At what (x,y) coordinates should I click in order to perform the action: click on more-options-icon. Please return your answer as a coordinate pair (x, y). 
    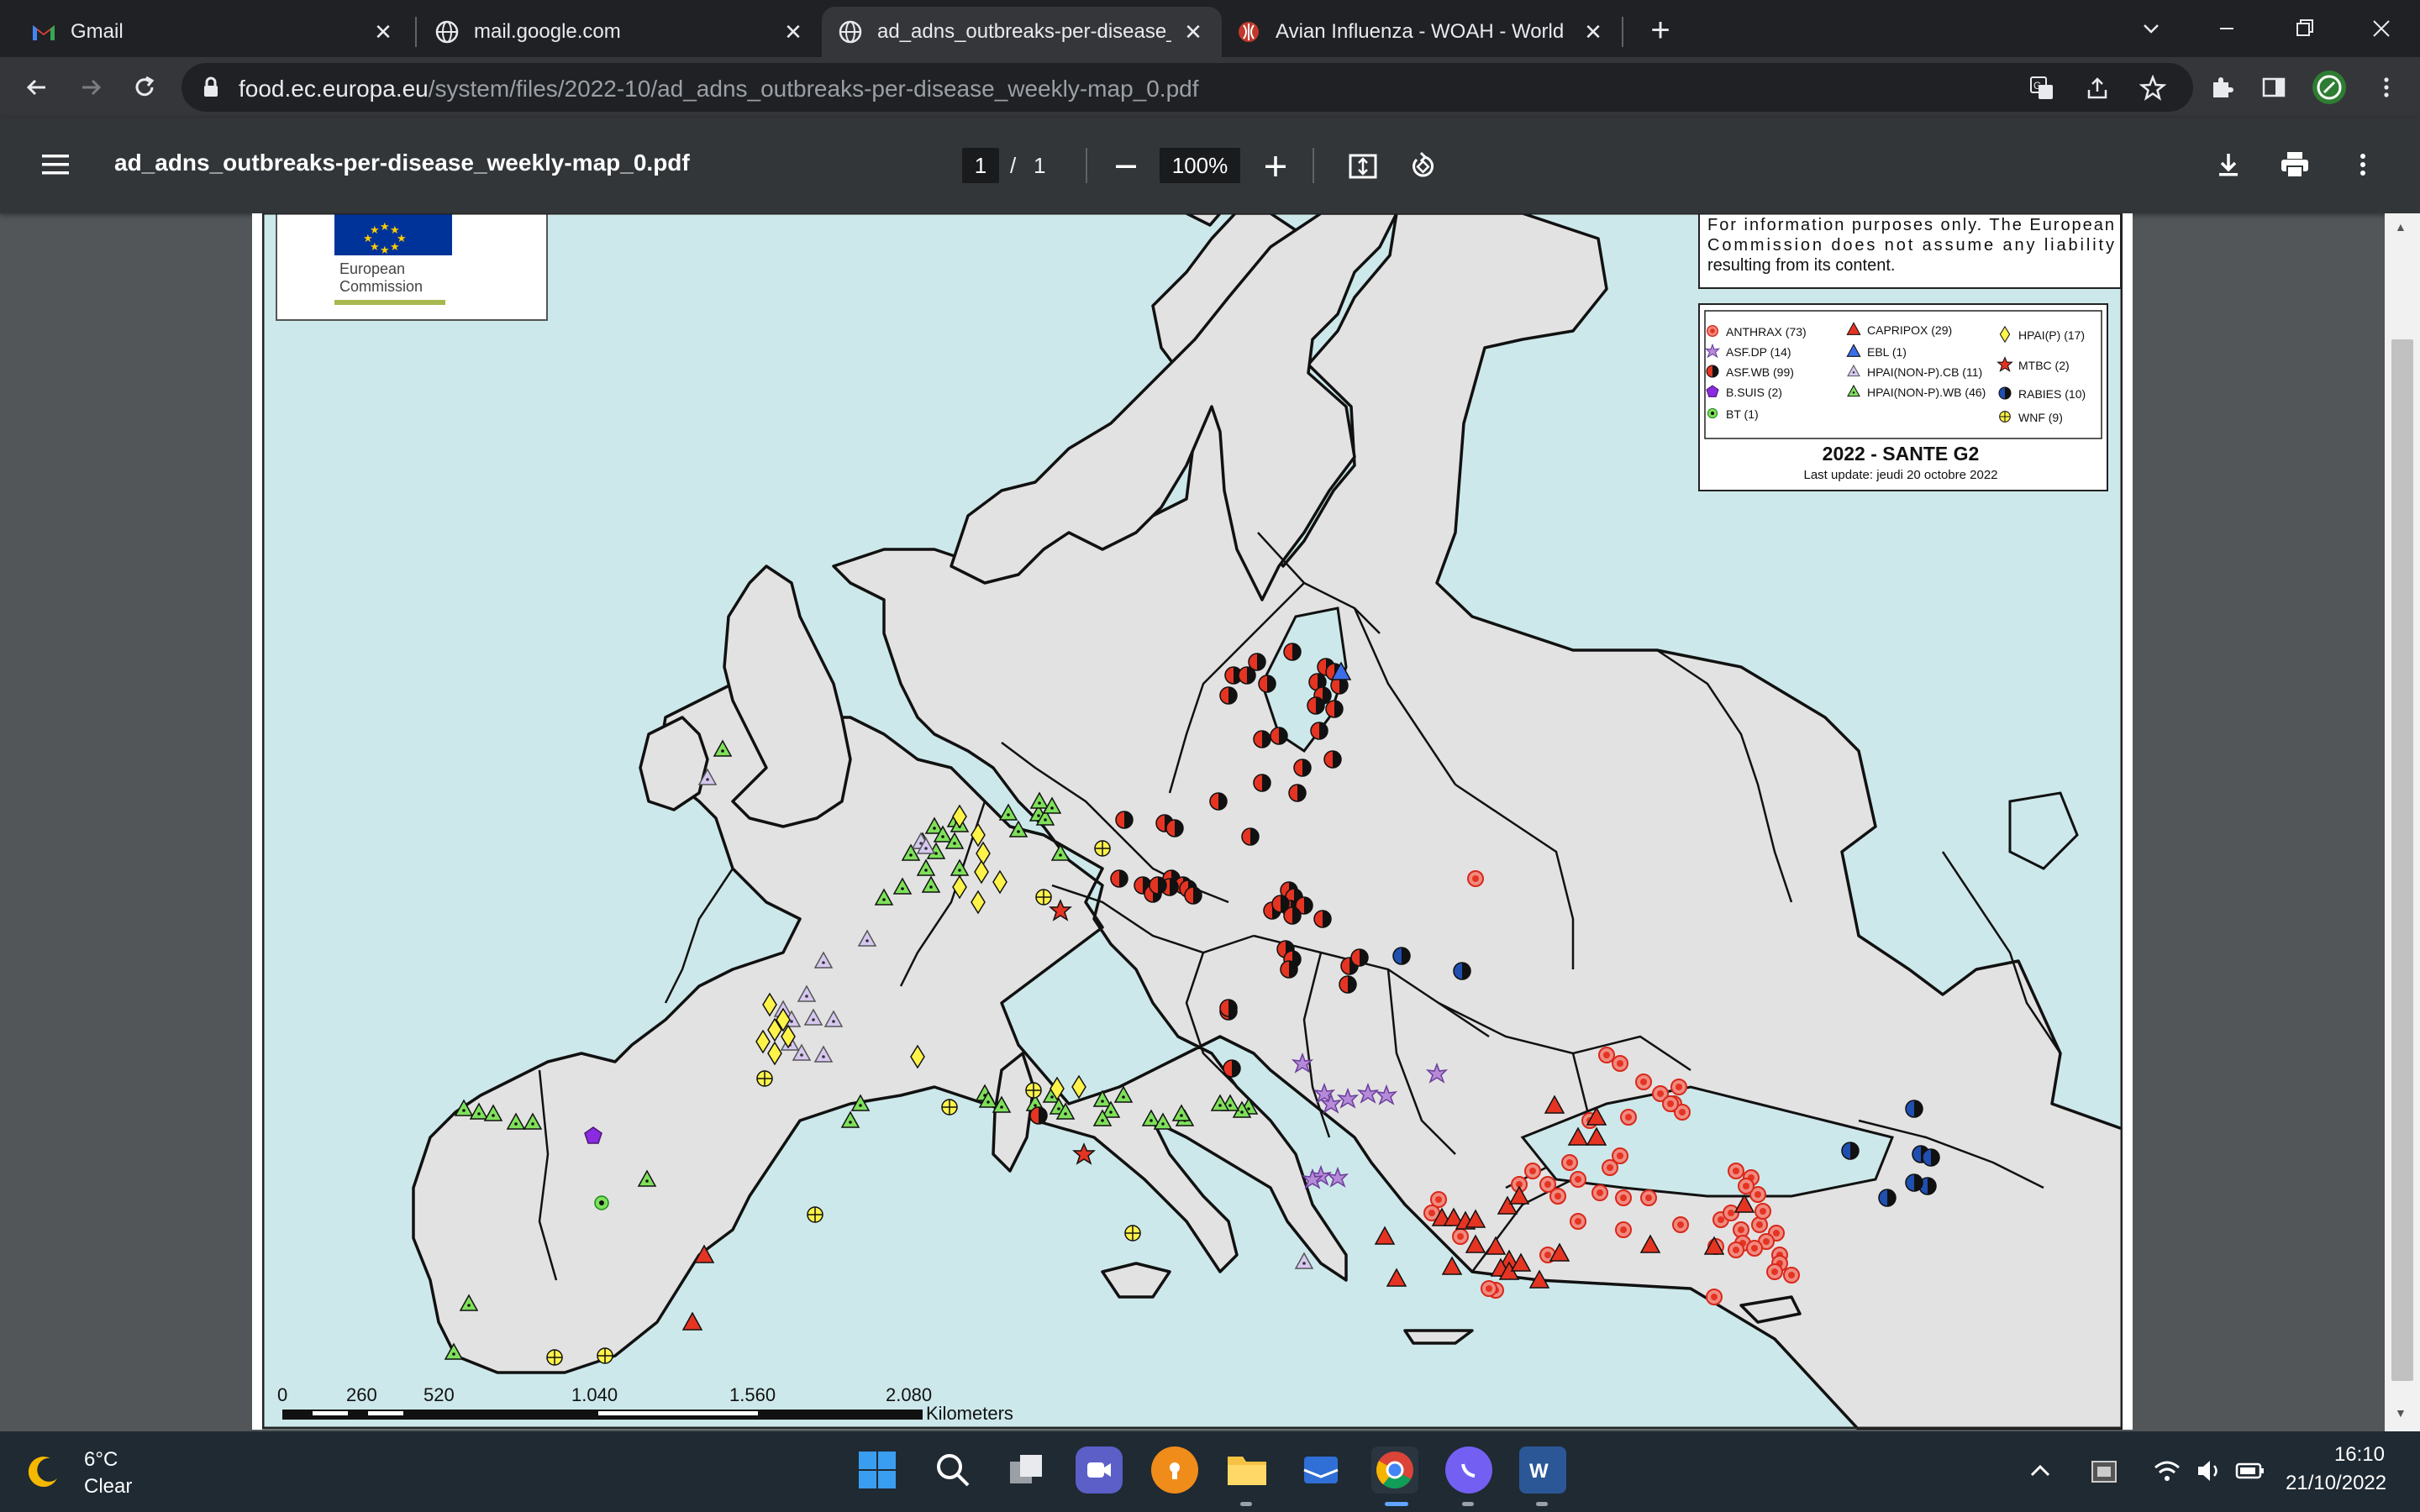
    Looking at the image, I should click on (2363, 167).